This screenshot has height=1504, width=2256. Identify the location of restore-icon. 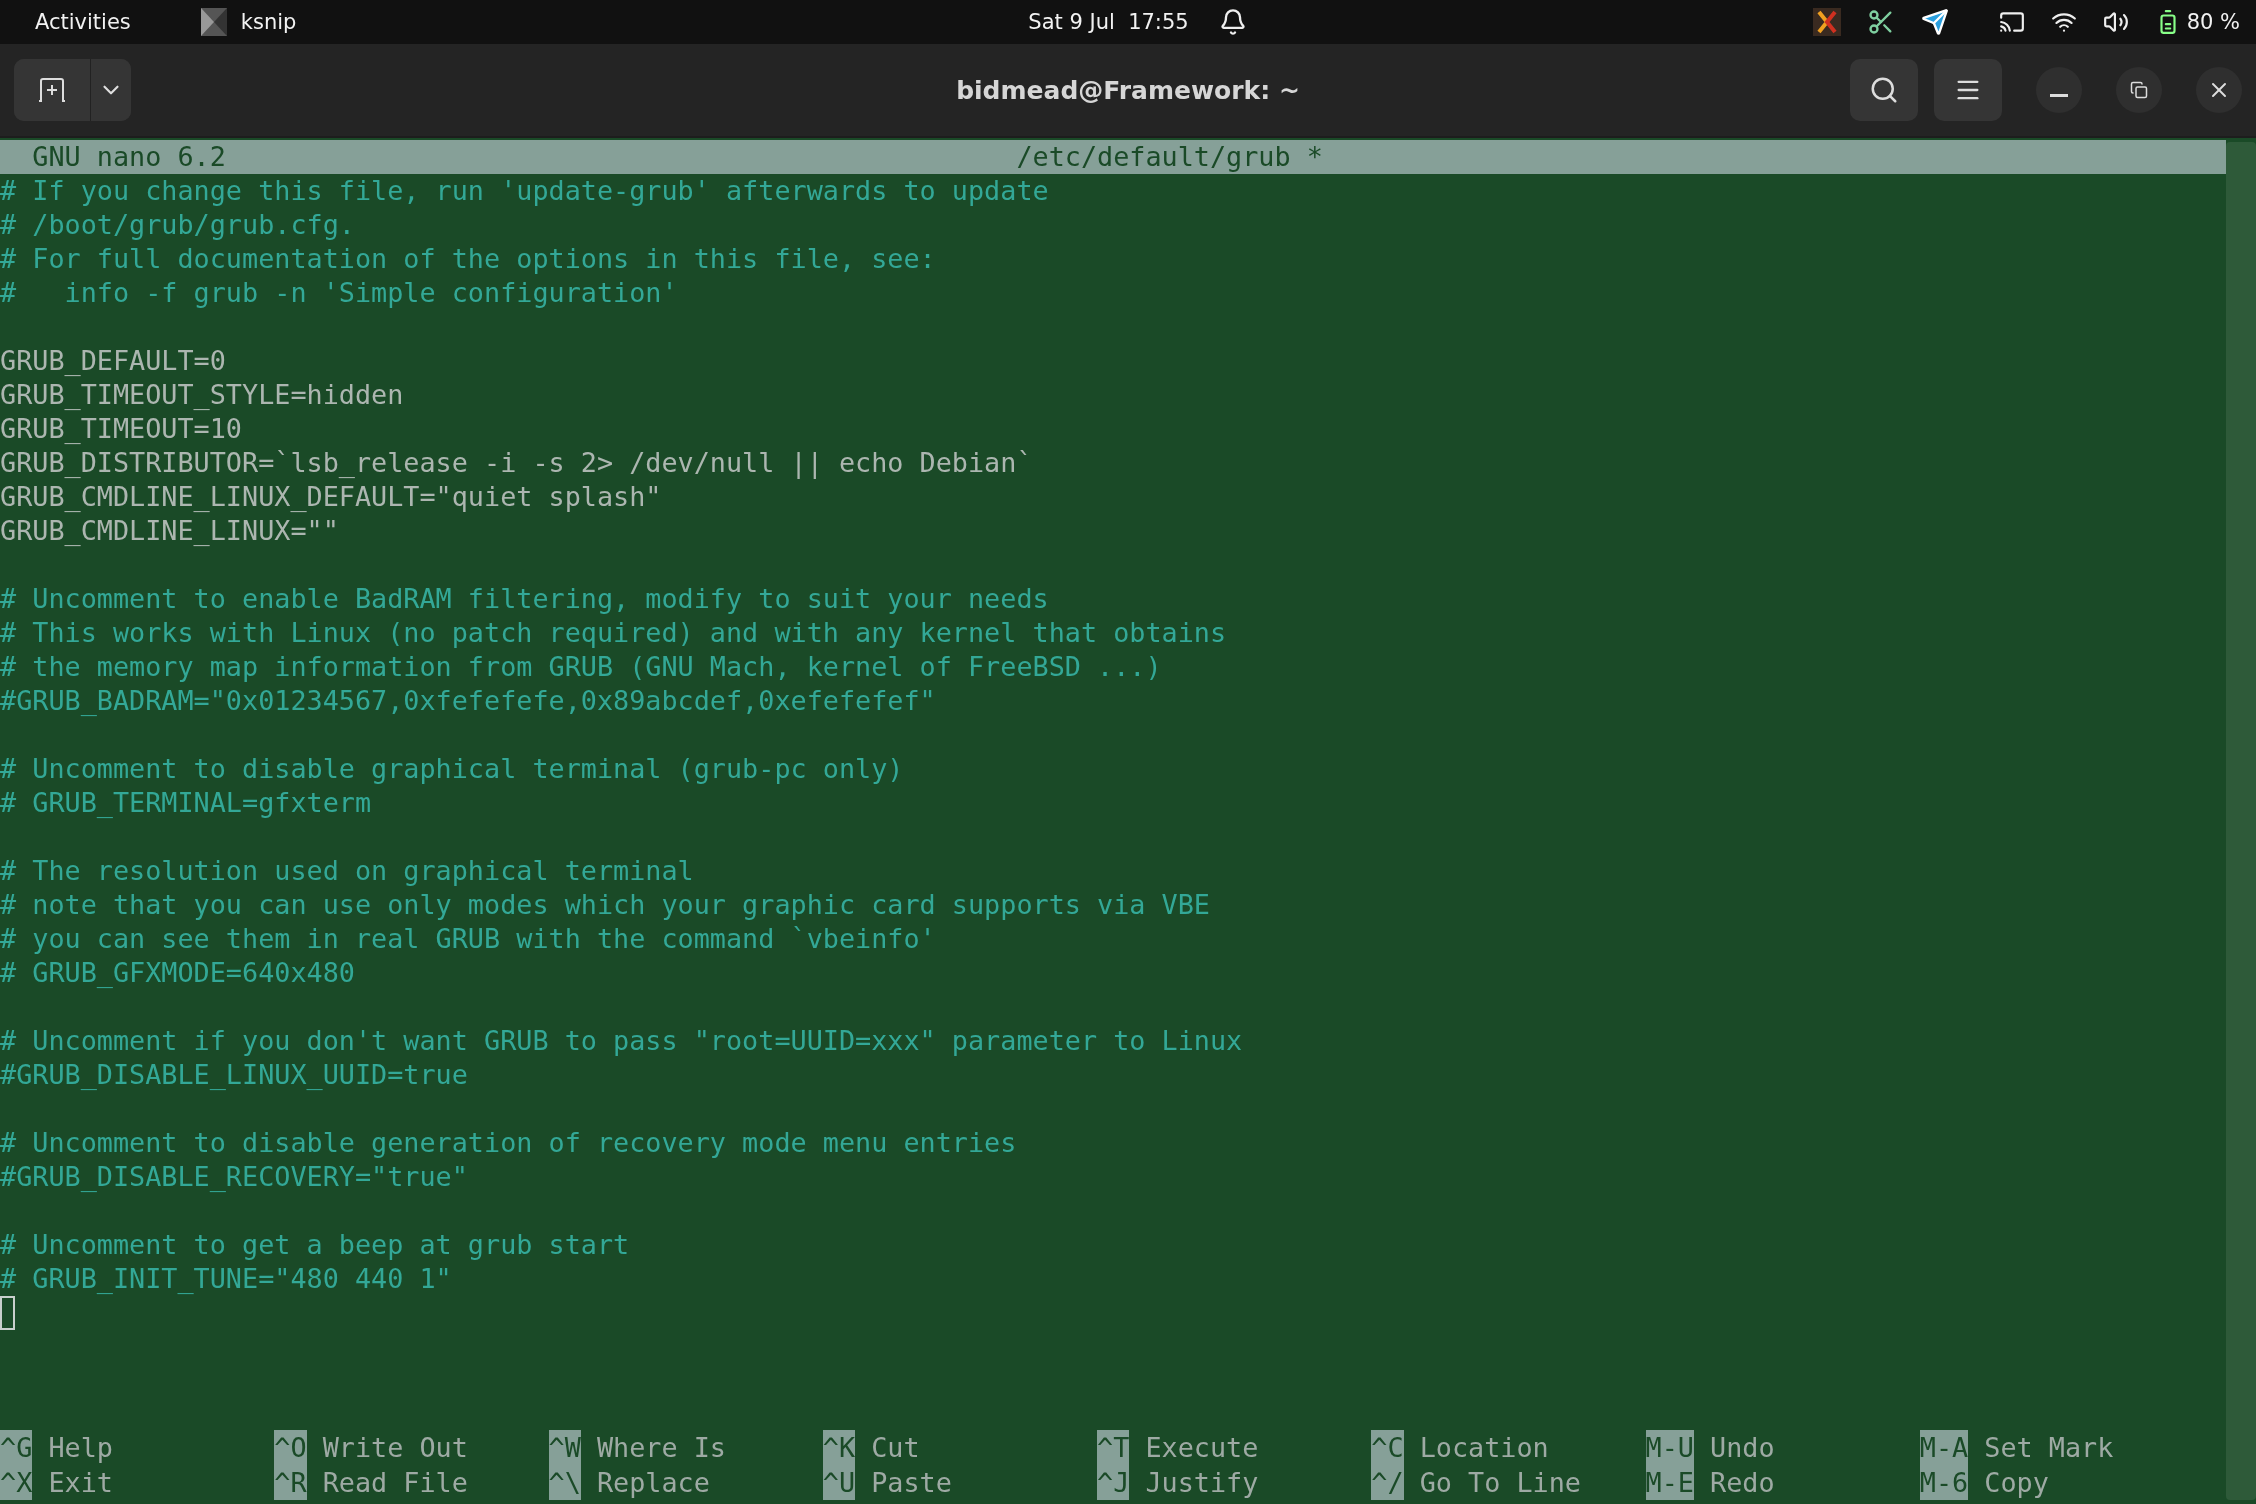
(2139, 90).